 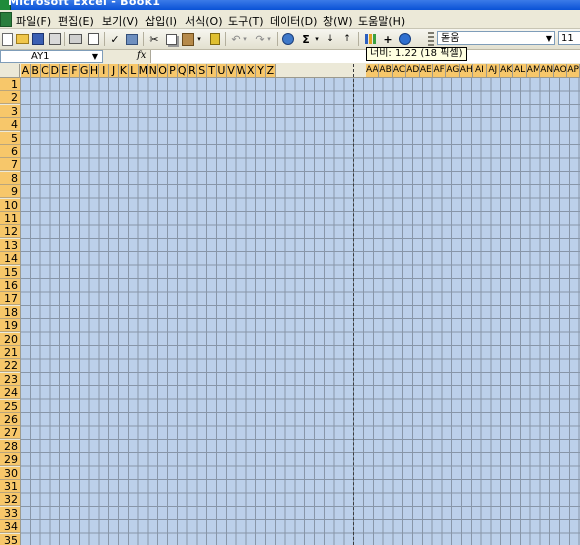 What do you see at coordinates (251, 70) in the screenshot?
I see `column-header-x: X` at bounding box center [251, 70].